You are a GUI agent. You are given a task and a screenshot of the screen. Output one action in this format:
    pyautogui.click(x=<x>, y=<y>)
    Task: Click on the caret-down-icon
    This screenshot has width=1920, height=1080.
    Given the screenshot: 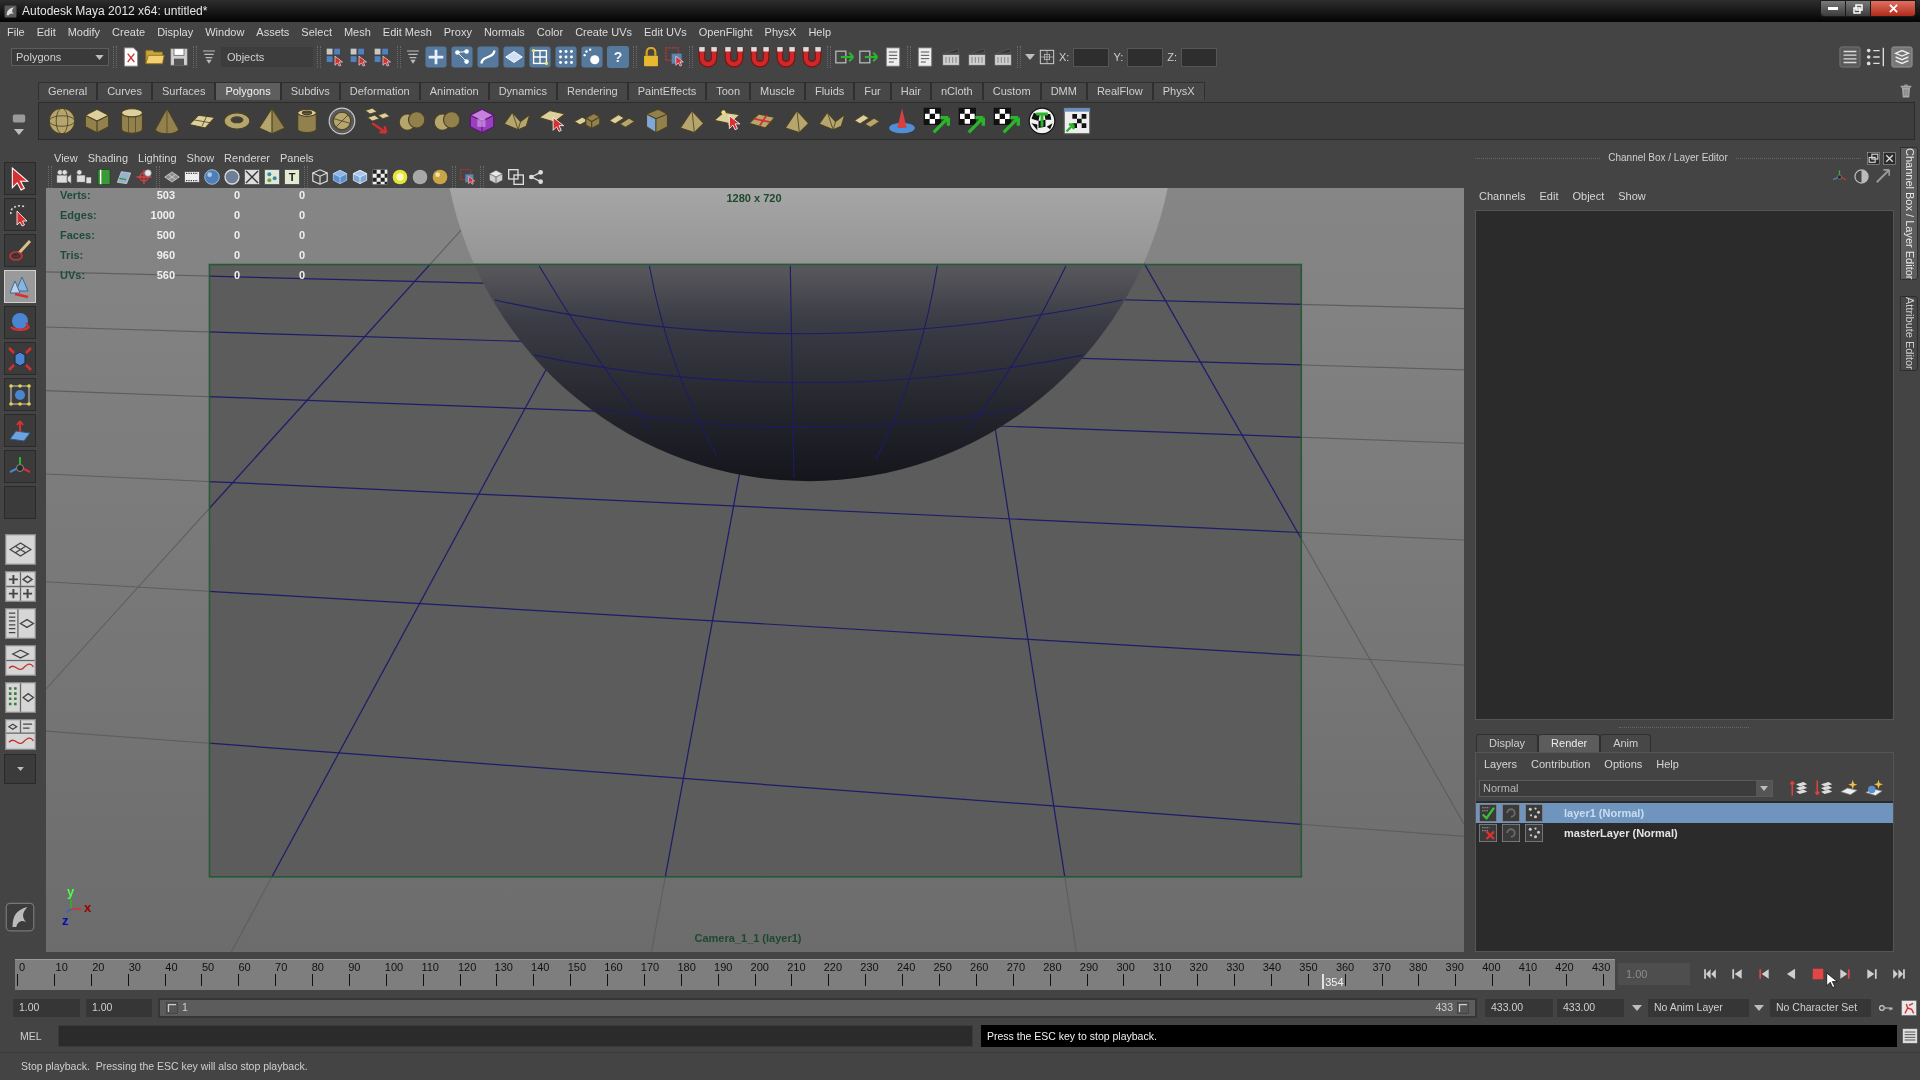 What is the action you would take?
    pyautogui.click(x=1637, y=1007)
    